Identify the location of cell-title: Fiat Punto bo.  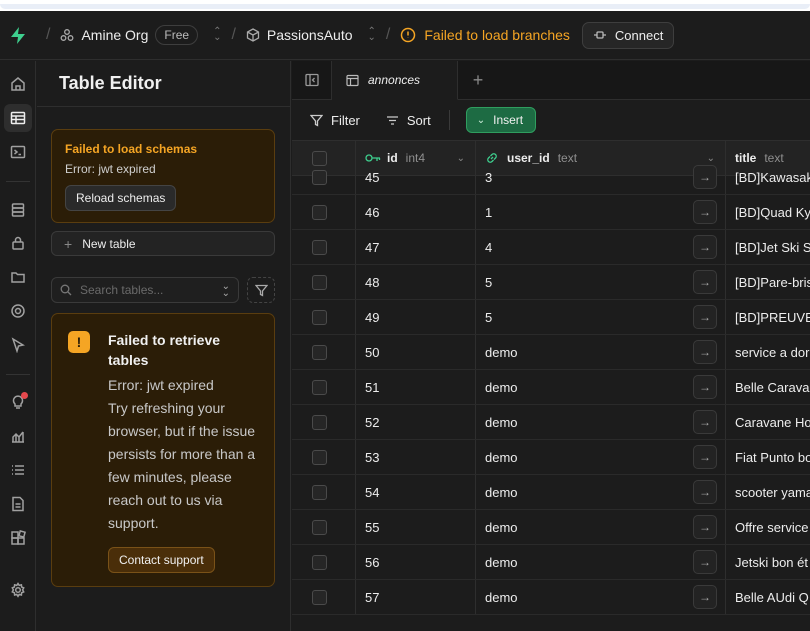
(768, 457).